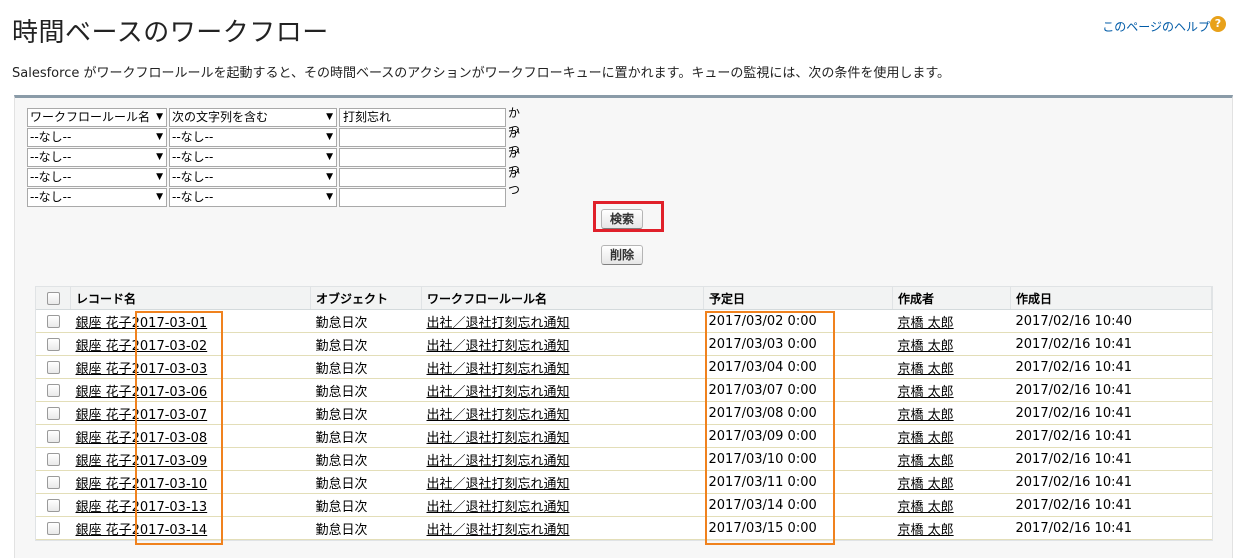  I want to click on select-all-checkbox, so click(53, 298).